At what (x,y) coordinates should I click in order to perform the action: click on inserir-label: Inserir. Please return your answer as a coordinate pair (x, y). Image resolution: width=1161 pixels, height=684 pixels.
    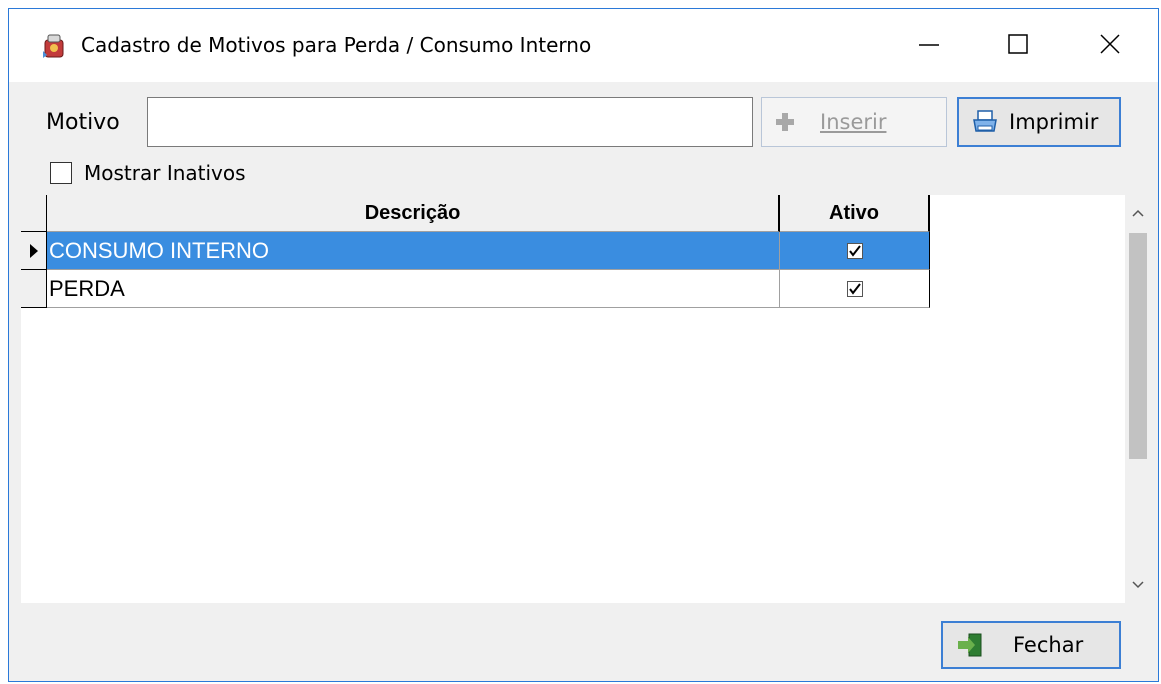
    Looking at the image, I should click on (853, 122).